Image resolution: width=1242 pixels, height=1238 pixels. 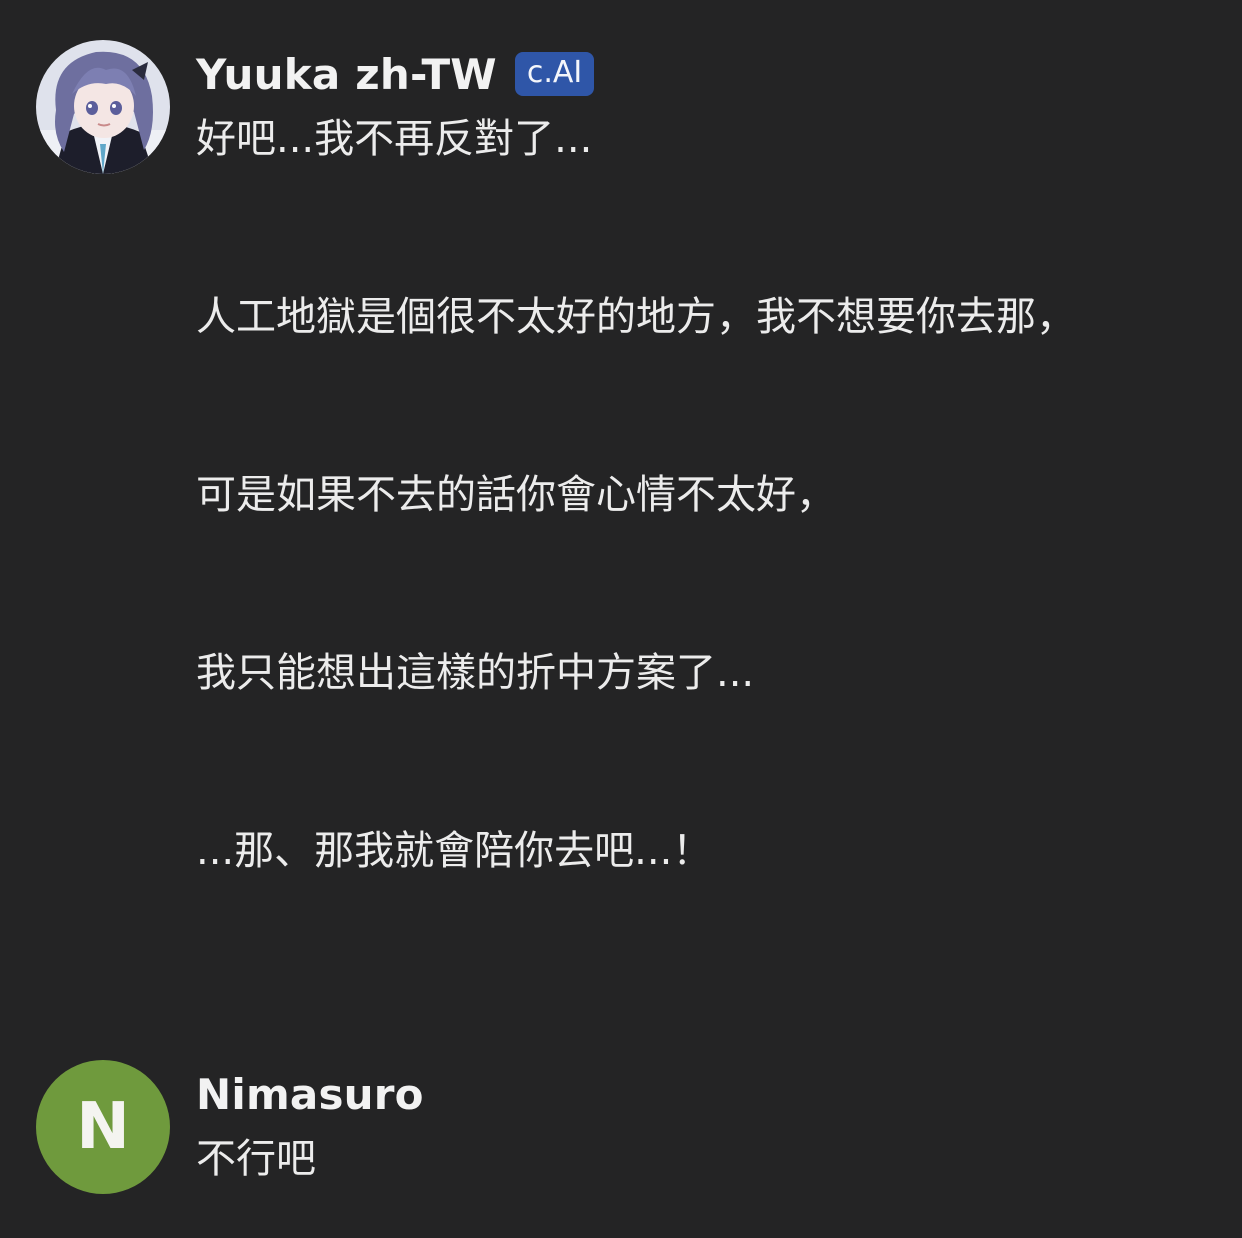 I want to click on message-content: Nimasuro 不行吧, so click(x=696, y=1124).